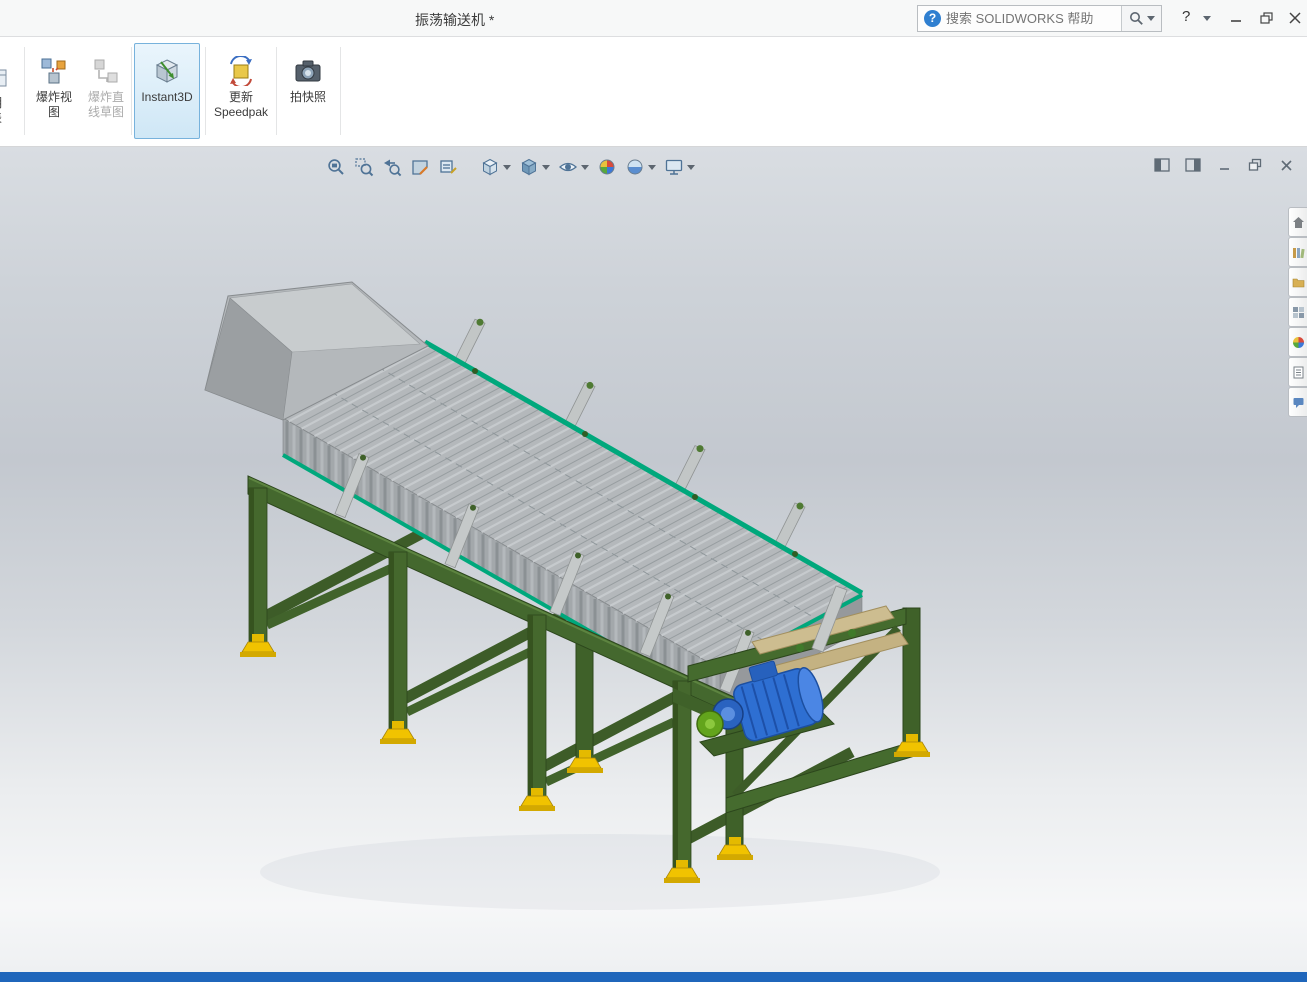  Describe the element at coordinates (307, 97) in the screenshot. I see `take-snapshot-label: 拍快照` at that location.